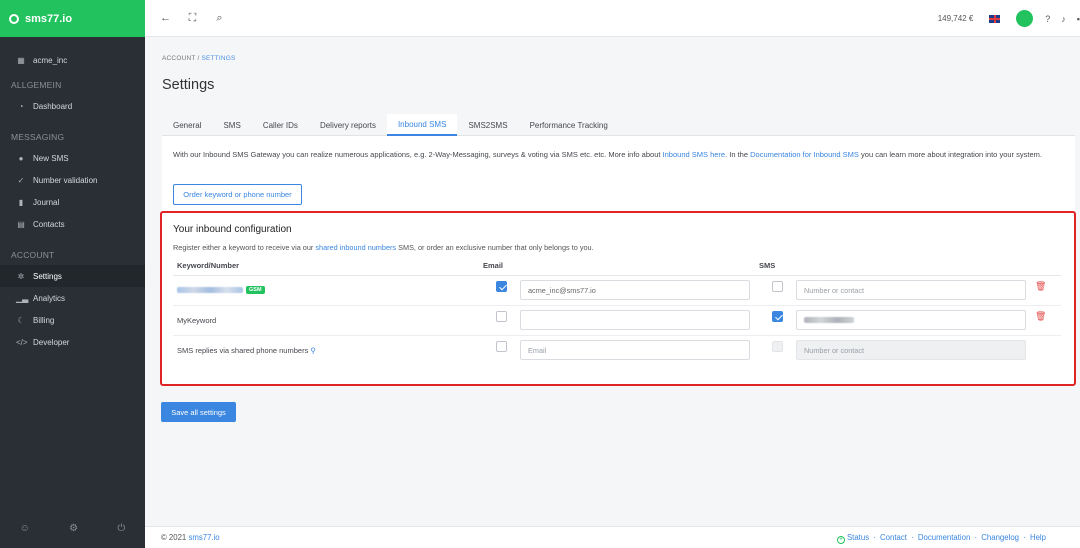  I want to click on brand-link: sms77.io, so click(203, 537).